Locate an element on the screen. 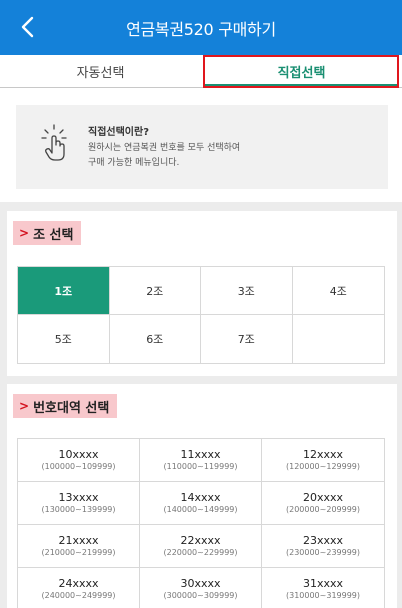 The image size is (402, 608). jo-section-label: 조 선택 is located at coordinates (53, 235).